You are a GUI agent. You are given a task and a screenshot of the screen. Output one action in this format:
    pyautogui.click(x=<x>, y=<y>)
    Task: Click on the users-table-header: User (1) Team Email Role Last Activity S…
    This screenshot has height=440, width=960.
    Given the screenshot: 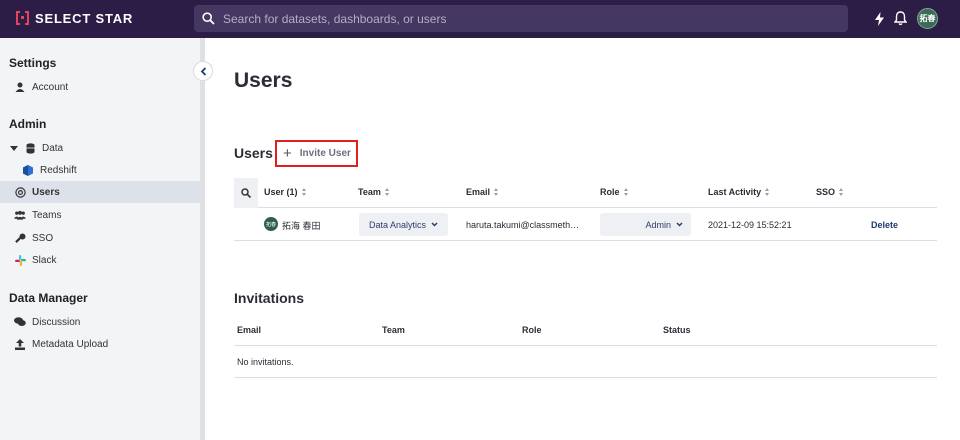 What is the action you would take?
    pyautogui.click(x=585, y=193)
    